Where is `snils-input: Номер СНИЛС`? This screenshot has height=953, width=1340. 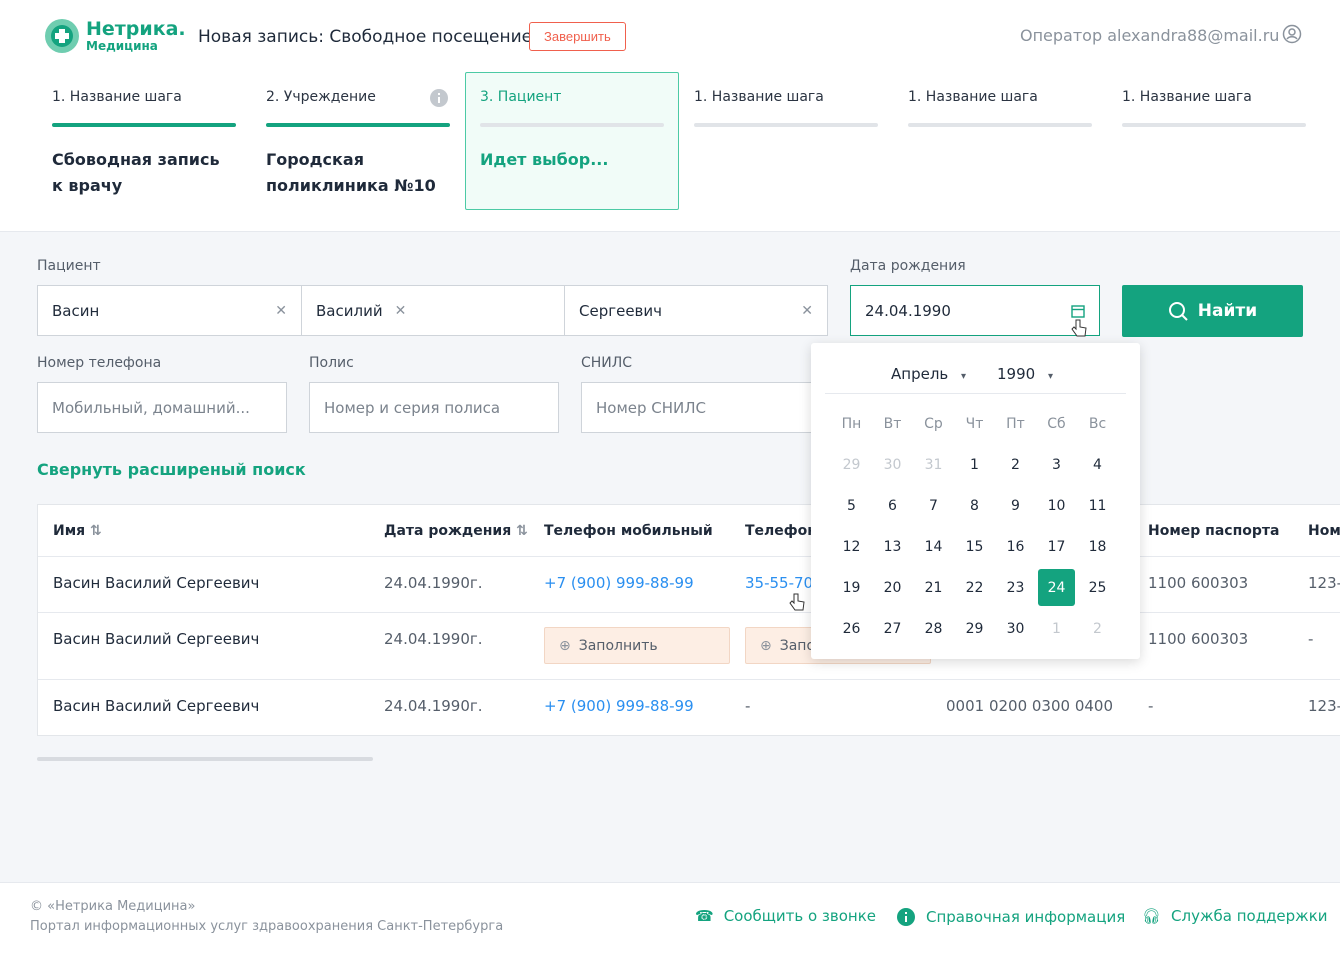
snils-input: Номер СНИЛС is located at coordinates (706, 407).